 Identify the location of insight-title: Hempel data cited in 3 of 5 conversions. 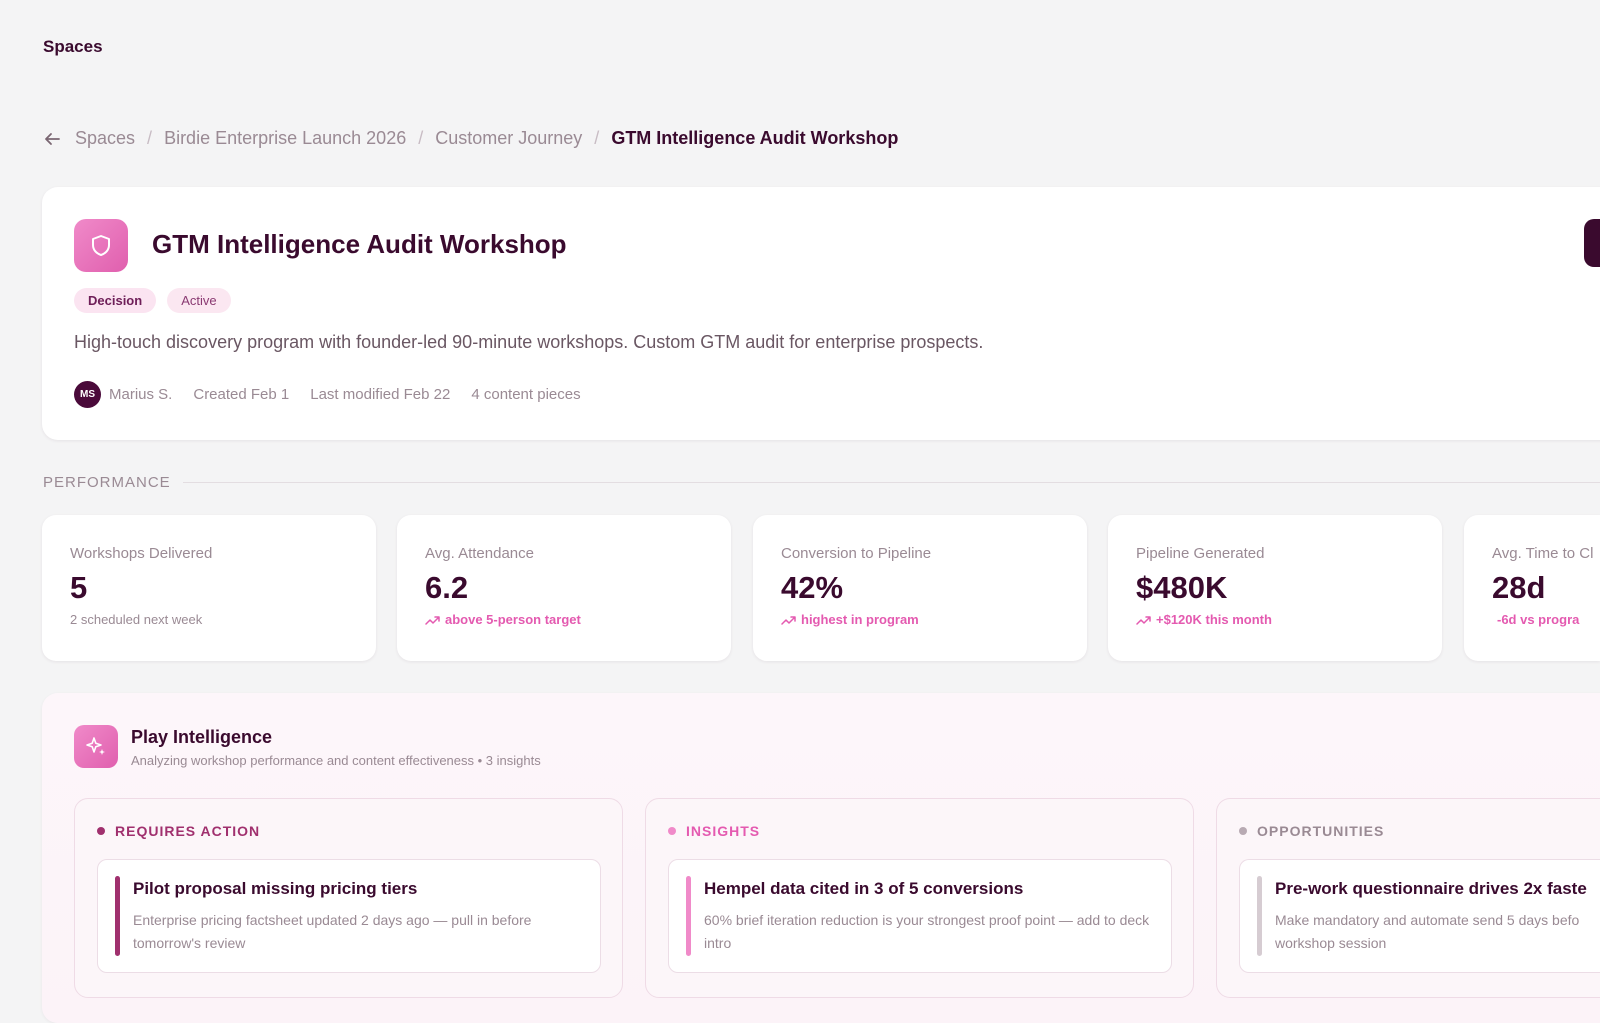
(864, 888).